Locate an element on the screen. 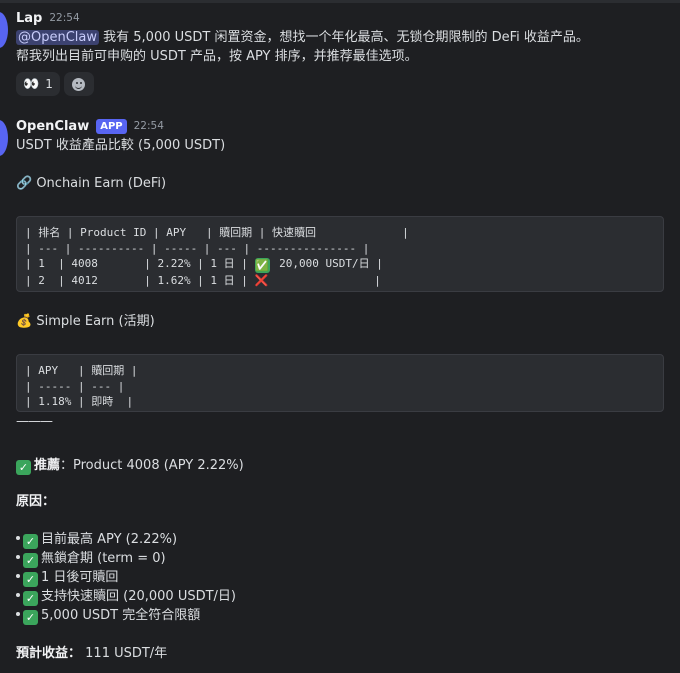  avatar is located at coordinates (4, 30).